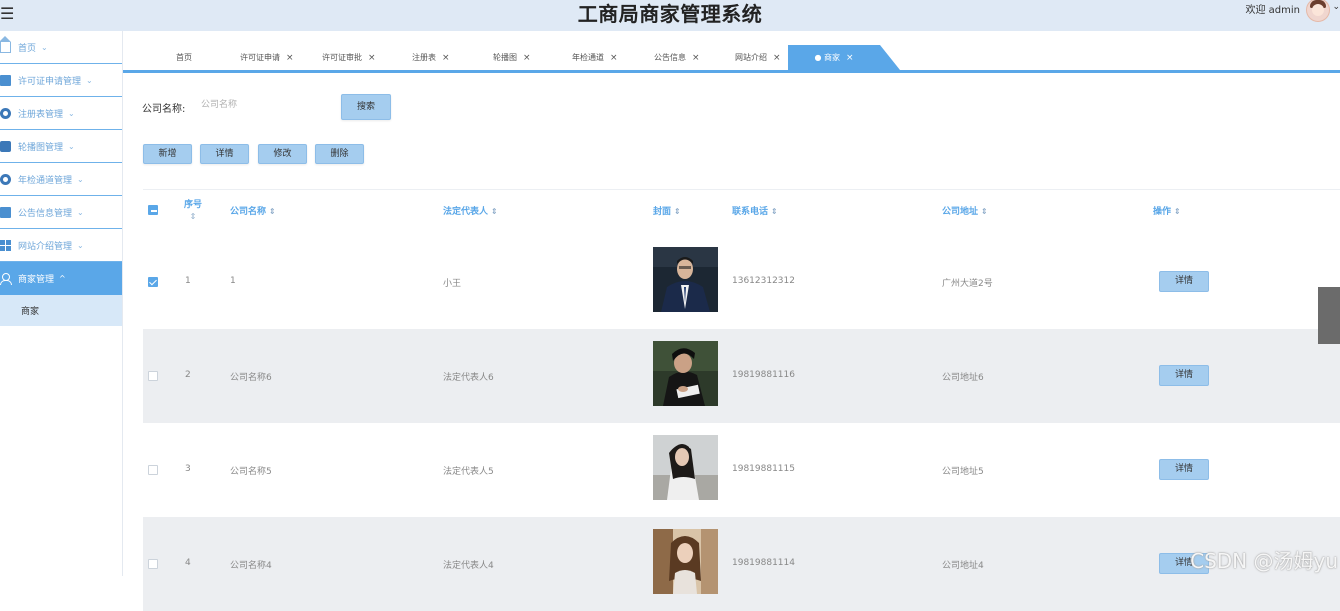 The height and width of the screenshot is (611, 1340). Describe the element at coordinates (1329, 315) in the screenshot. I see `side-float-tab` at that location.